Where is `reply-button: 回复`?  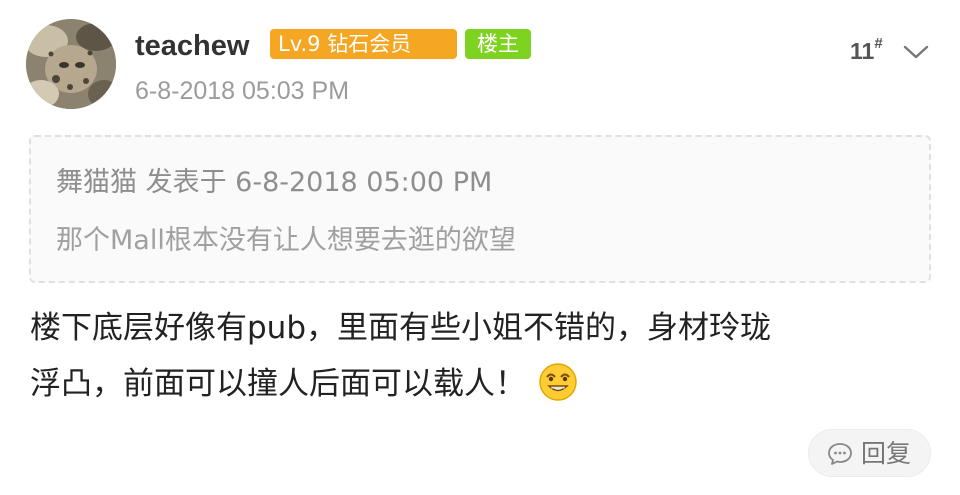 reply-button: 回复 is located at coordinates (869, 453).